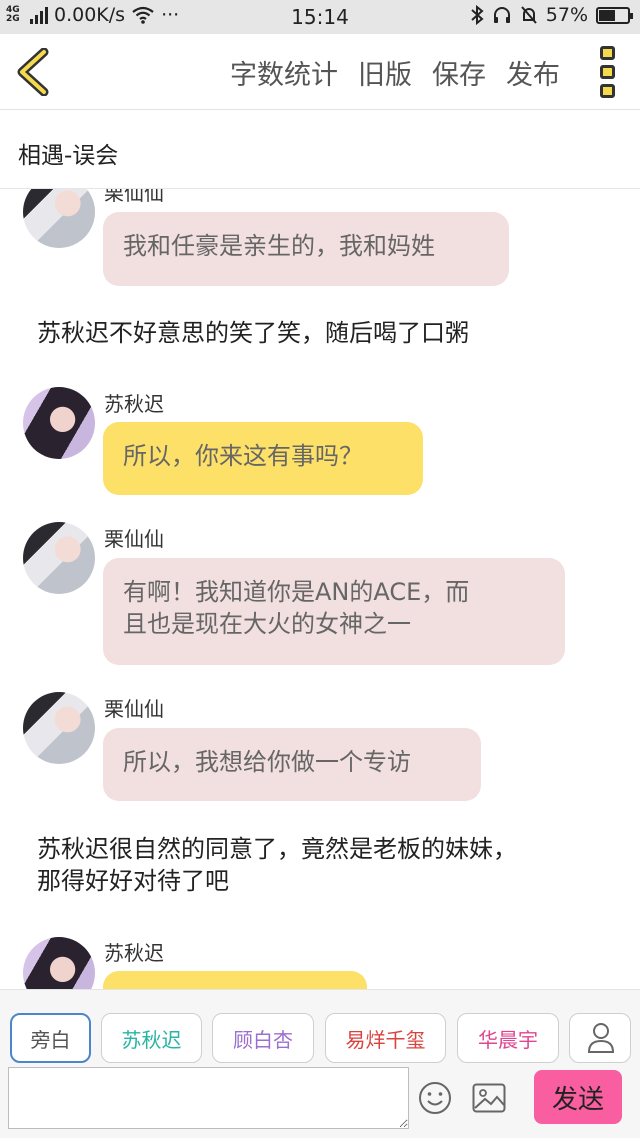  Describe the element at coordinates (292, 764) in the screenshot. I see `message-bubble: 所以，我想给你做一个专访` at that location.